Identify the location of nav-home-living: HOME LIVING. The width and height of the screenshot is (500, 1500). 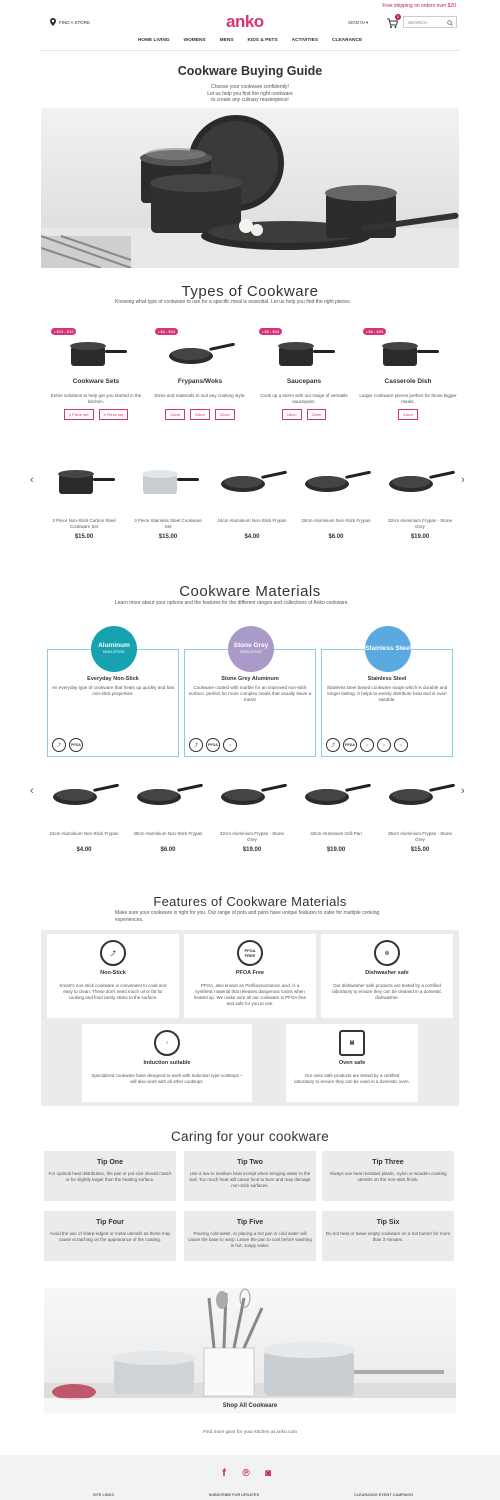
(154, 40).